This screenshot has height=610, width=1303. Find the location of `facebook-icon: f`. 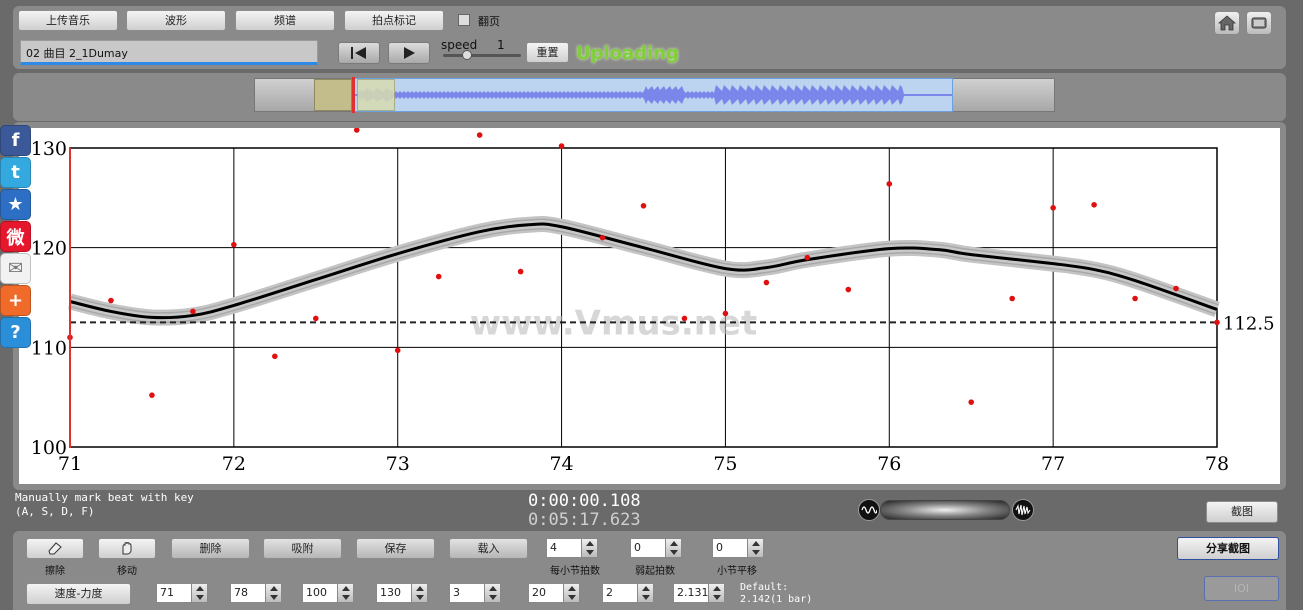

facebook-icon: f is located at coordinates (15, 140).